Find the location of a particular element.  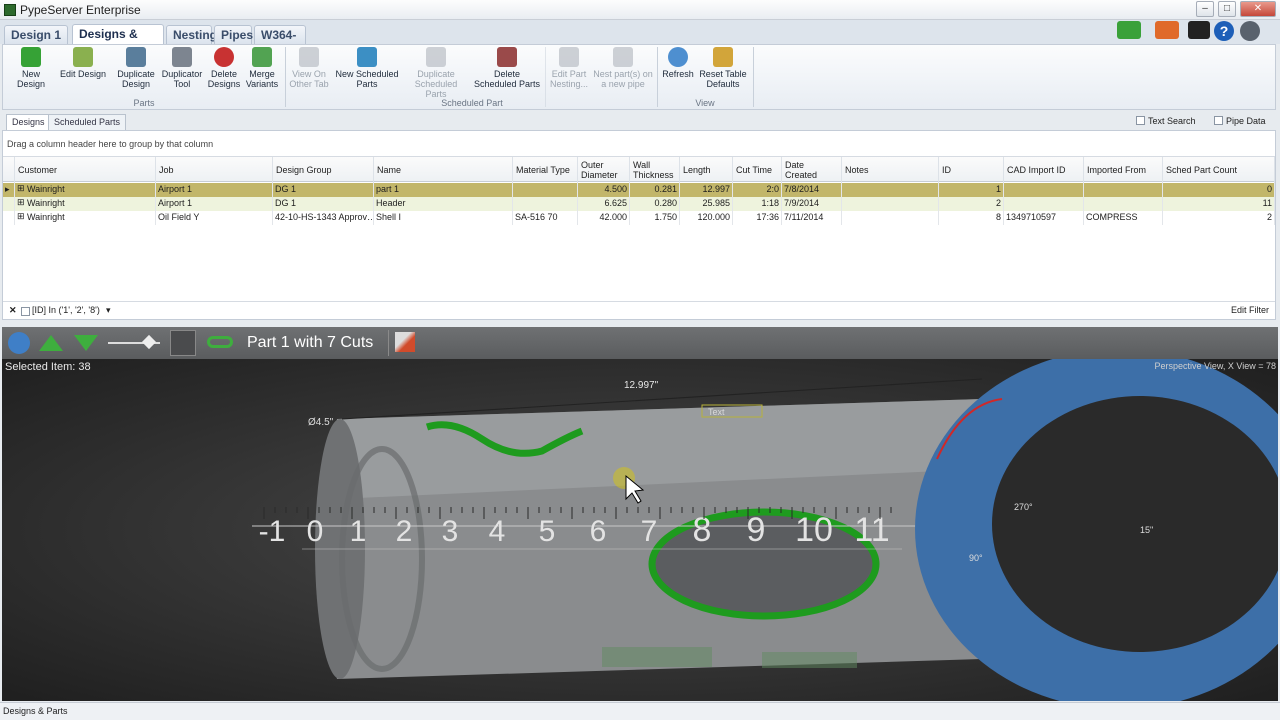

close-window-button: ✕ is located at coordinates (1258, 9).